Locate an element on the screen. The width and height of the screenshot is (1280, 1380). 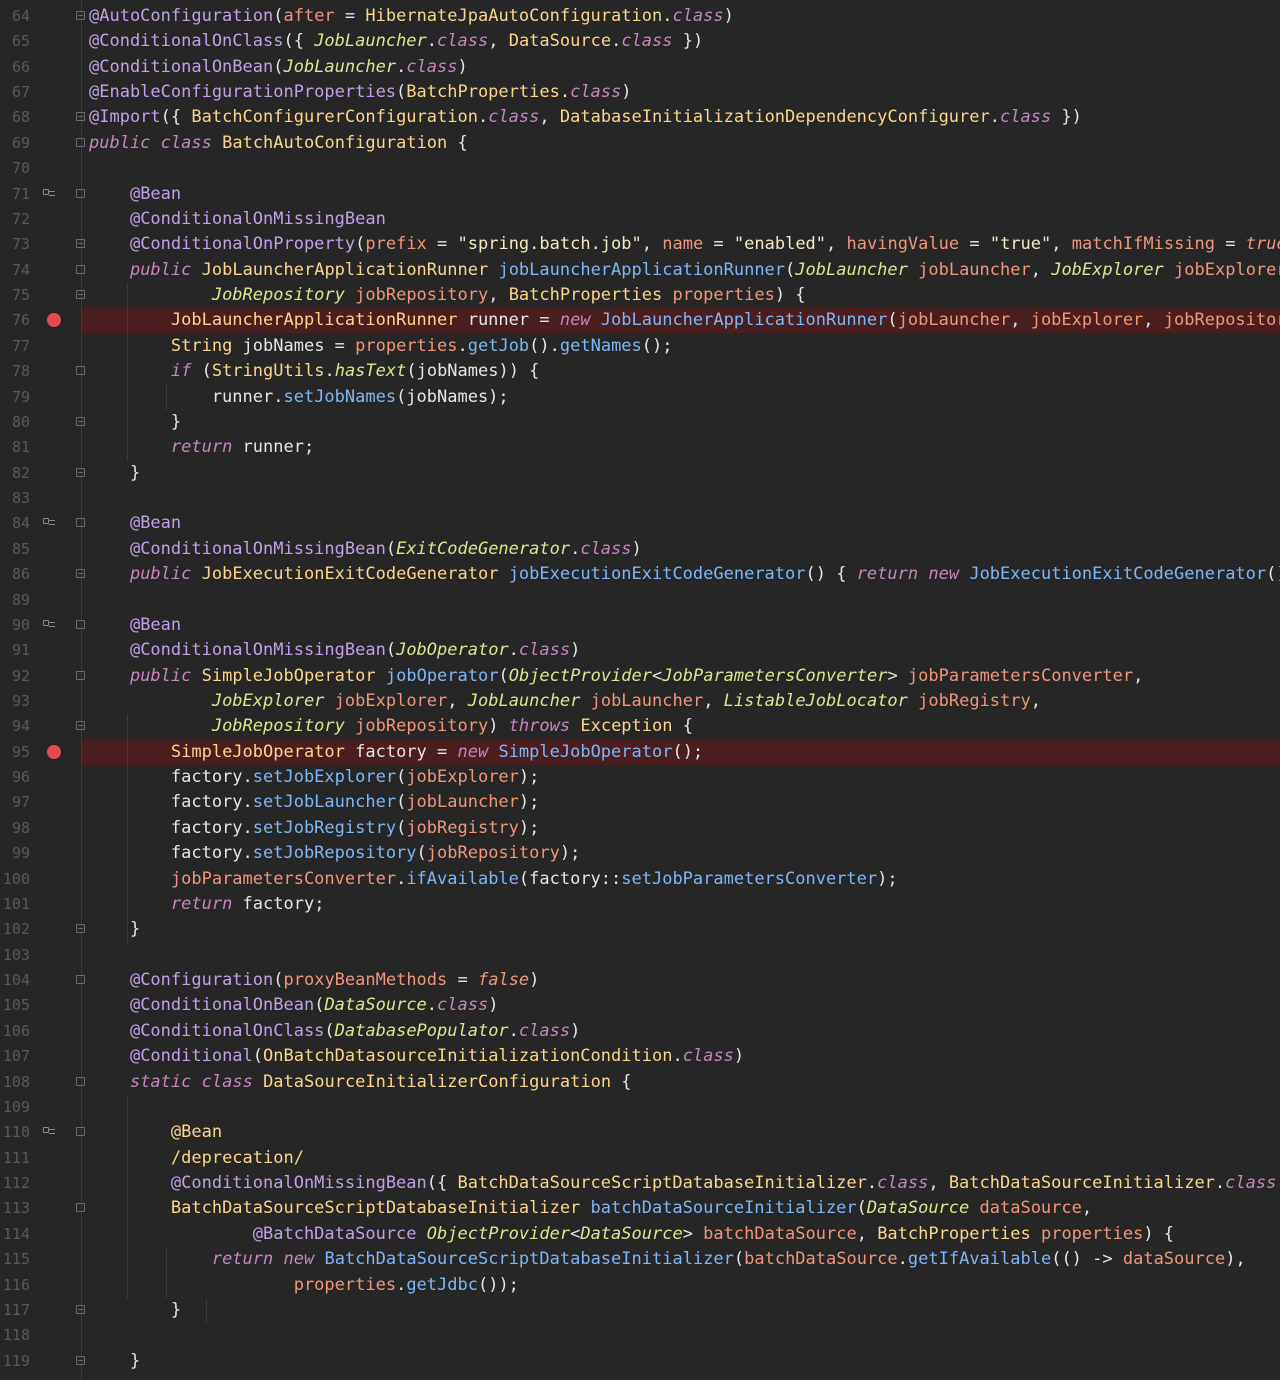
line-number: 111 is located at coordinates (15, 1158).